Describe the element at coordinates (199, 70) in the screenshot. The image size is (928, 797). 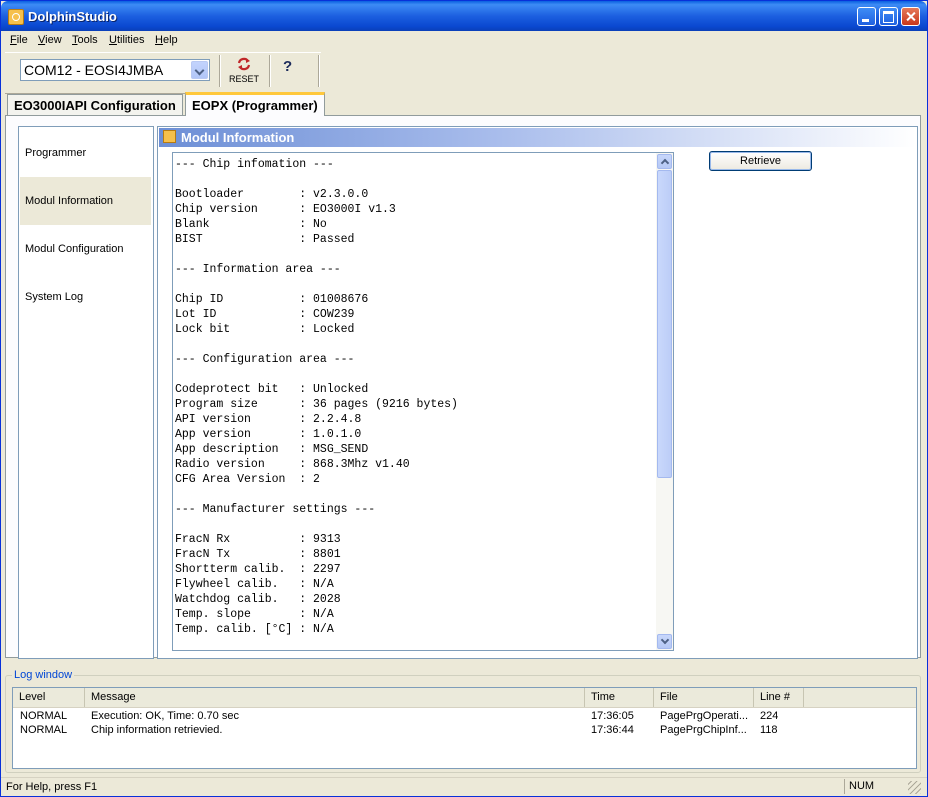
I see `chevron-down-icon` at that location.